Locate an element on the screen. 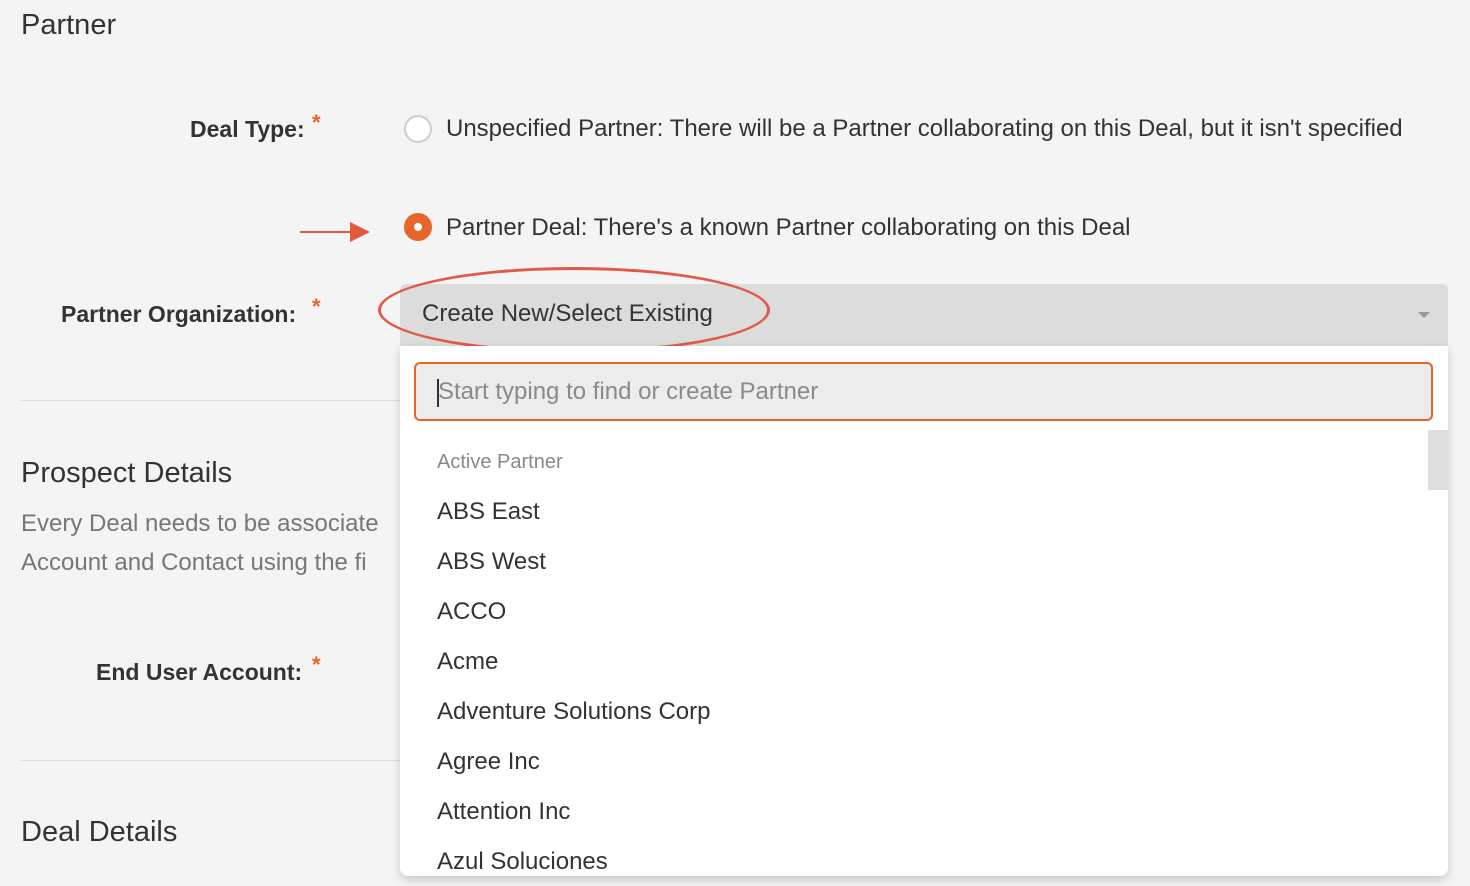 The width and height of the screenshot is (1470, 886). dropdown-group-label: Active Partner is located at coordinates (500, 462).